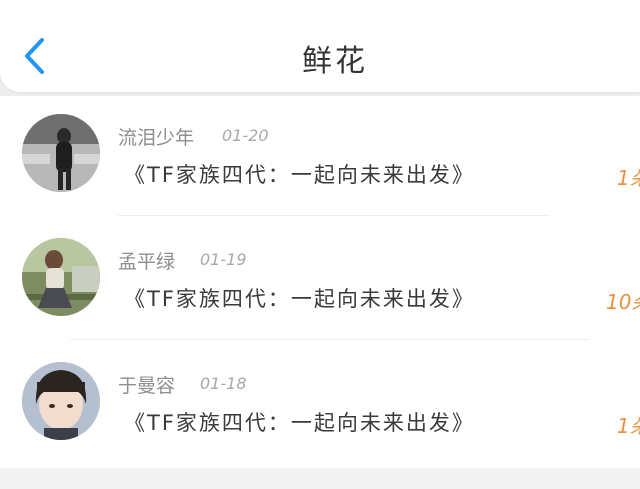 The image size is (640, 489). Describe the element at coordinates (320, 478) in the screenshot. I see `bottom-area` at that location.